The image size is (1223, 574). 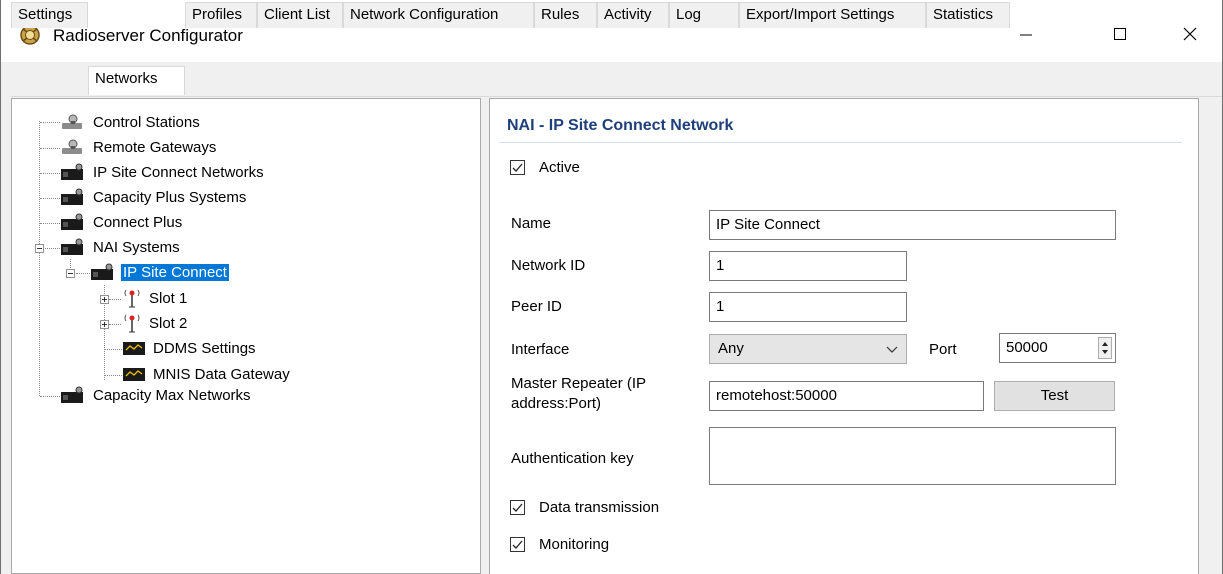 What do you see at coordinates (531, 223) in the screenshot?
I see `name-label: Name` at bounding box center [531, 223].